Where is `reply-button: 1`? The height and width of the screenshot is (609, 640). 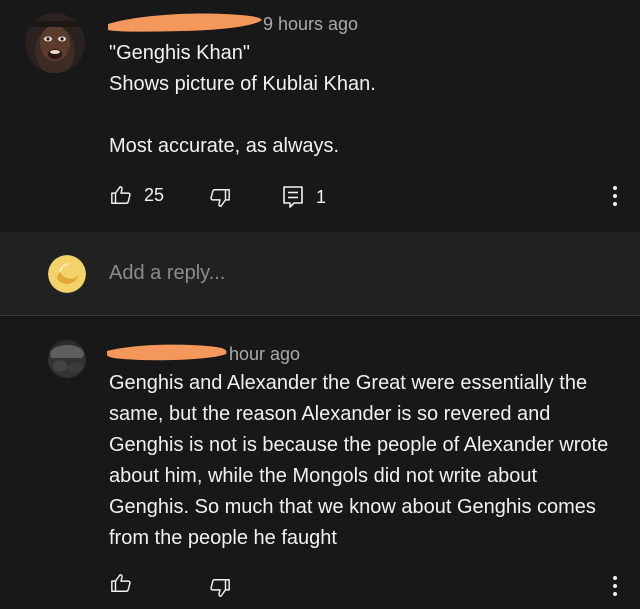 reply-button: 1 is located at coordinates (304, 197).